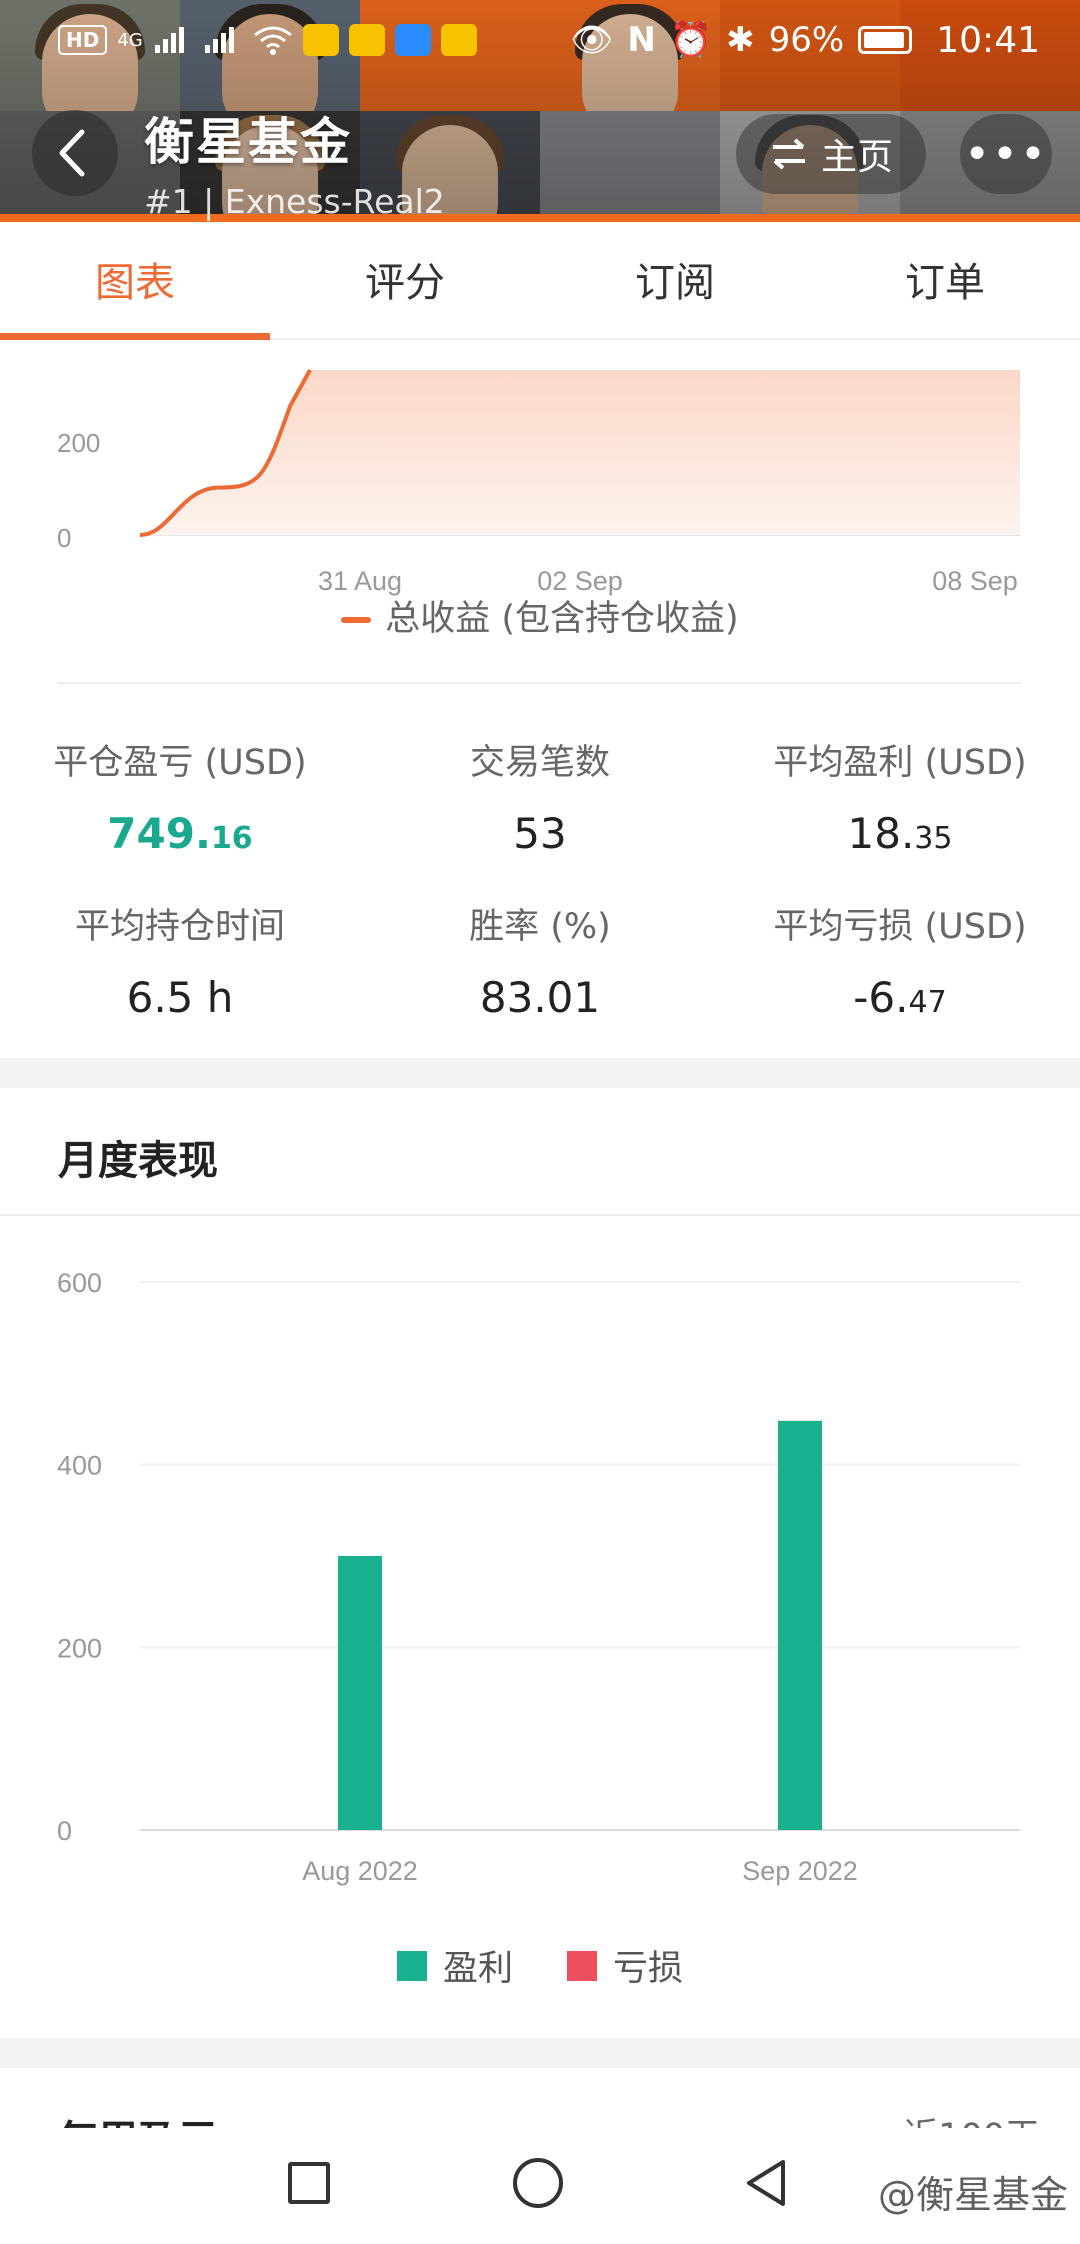  Describe the element at coordinates (927, 1002) in the screenshot. I see `stat-value-decimals: 47` at that location.